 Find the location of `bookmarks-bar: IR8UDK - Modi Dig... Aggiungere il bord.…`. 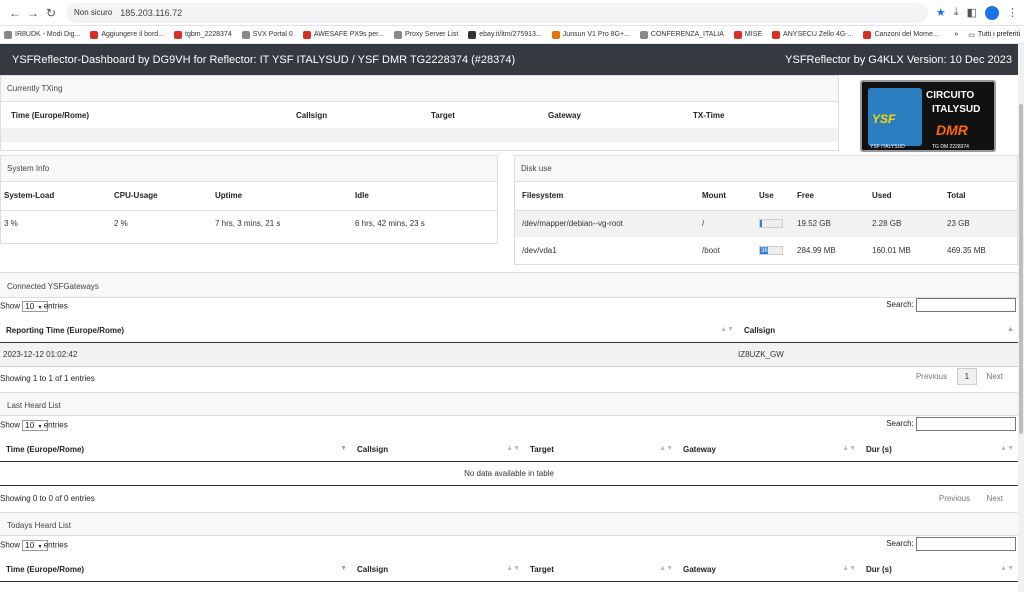

bookmarks-bar: IR8UDK - Modi Dig... Aggiungere il bord.… is located at coordinates (512, 35).